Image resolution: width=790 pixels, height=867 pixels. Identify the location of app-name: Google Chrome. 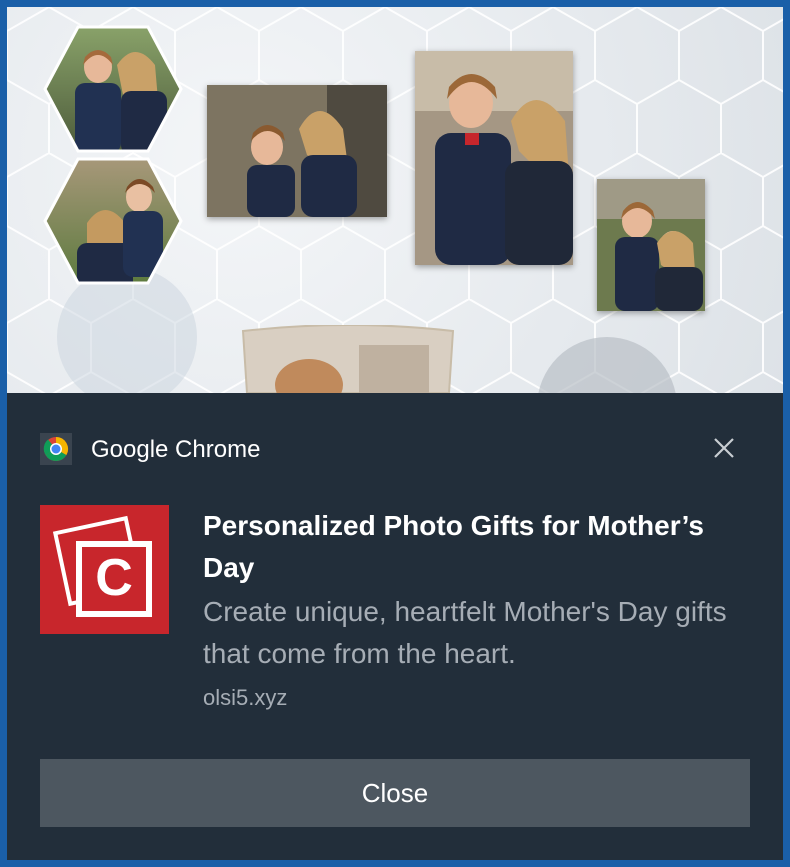
(176, 449).